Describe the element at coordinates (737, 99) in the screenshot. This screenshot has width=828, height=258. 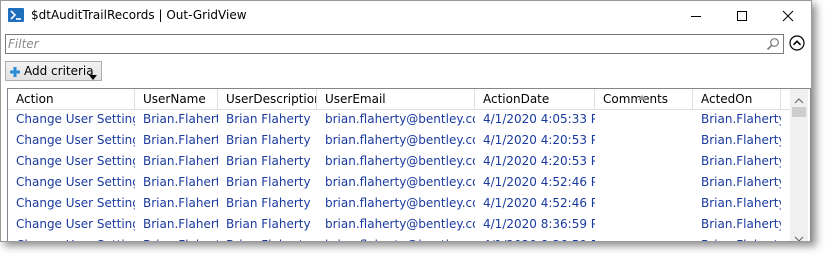
I see `column-header-actedon: ActedOn` at that location.